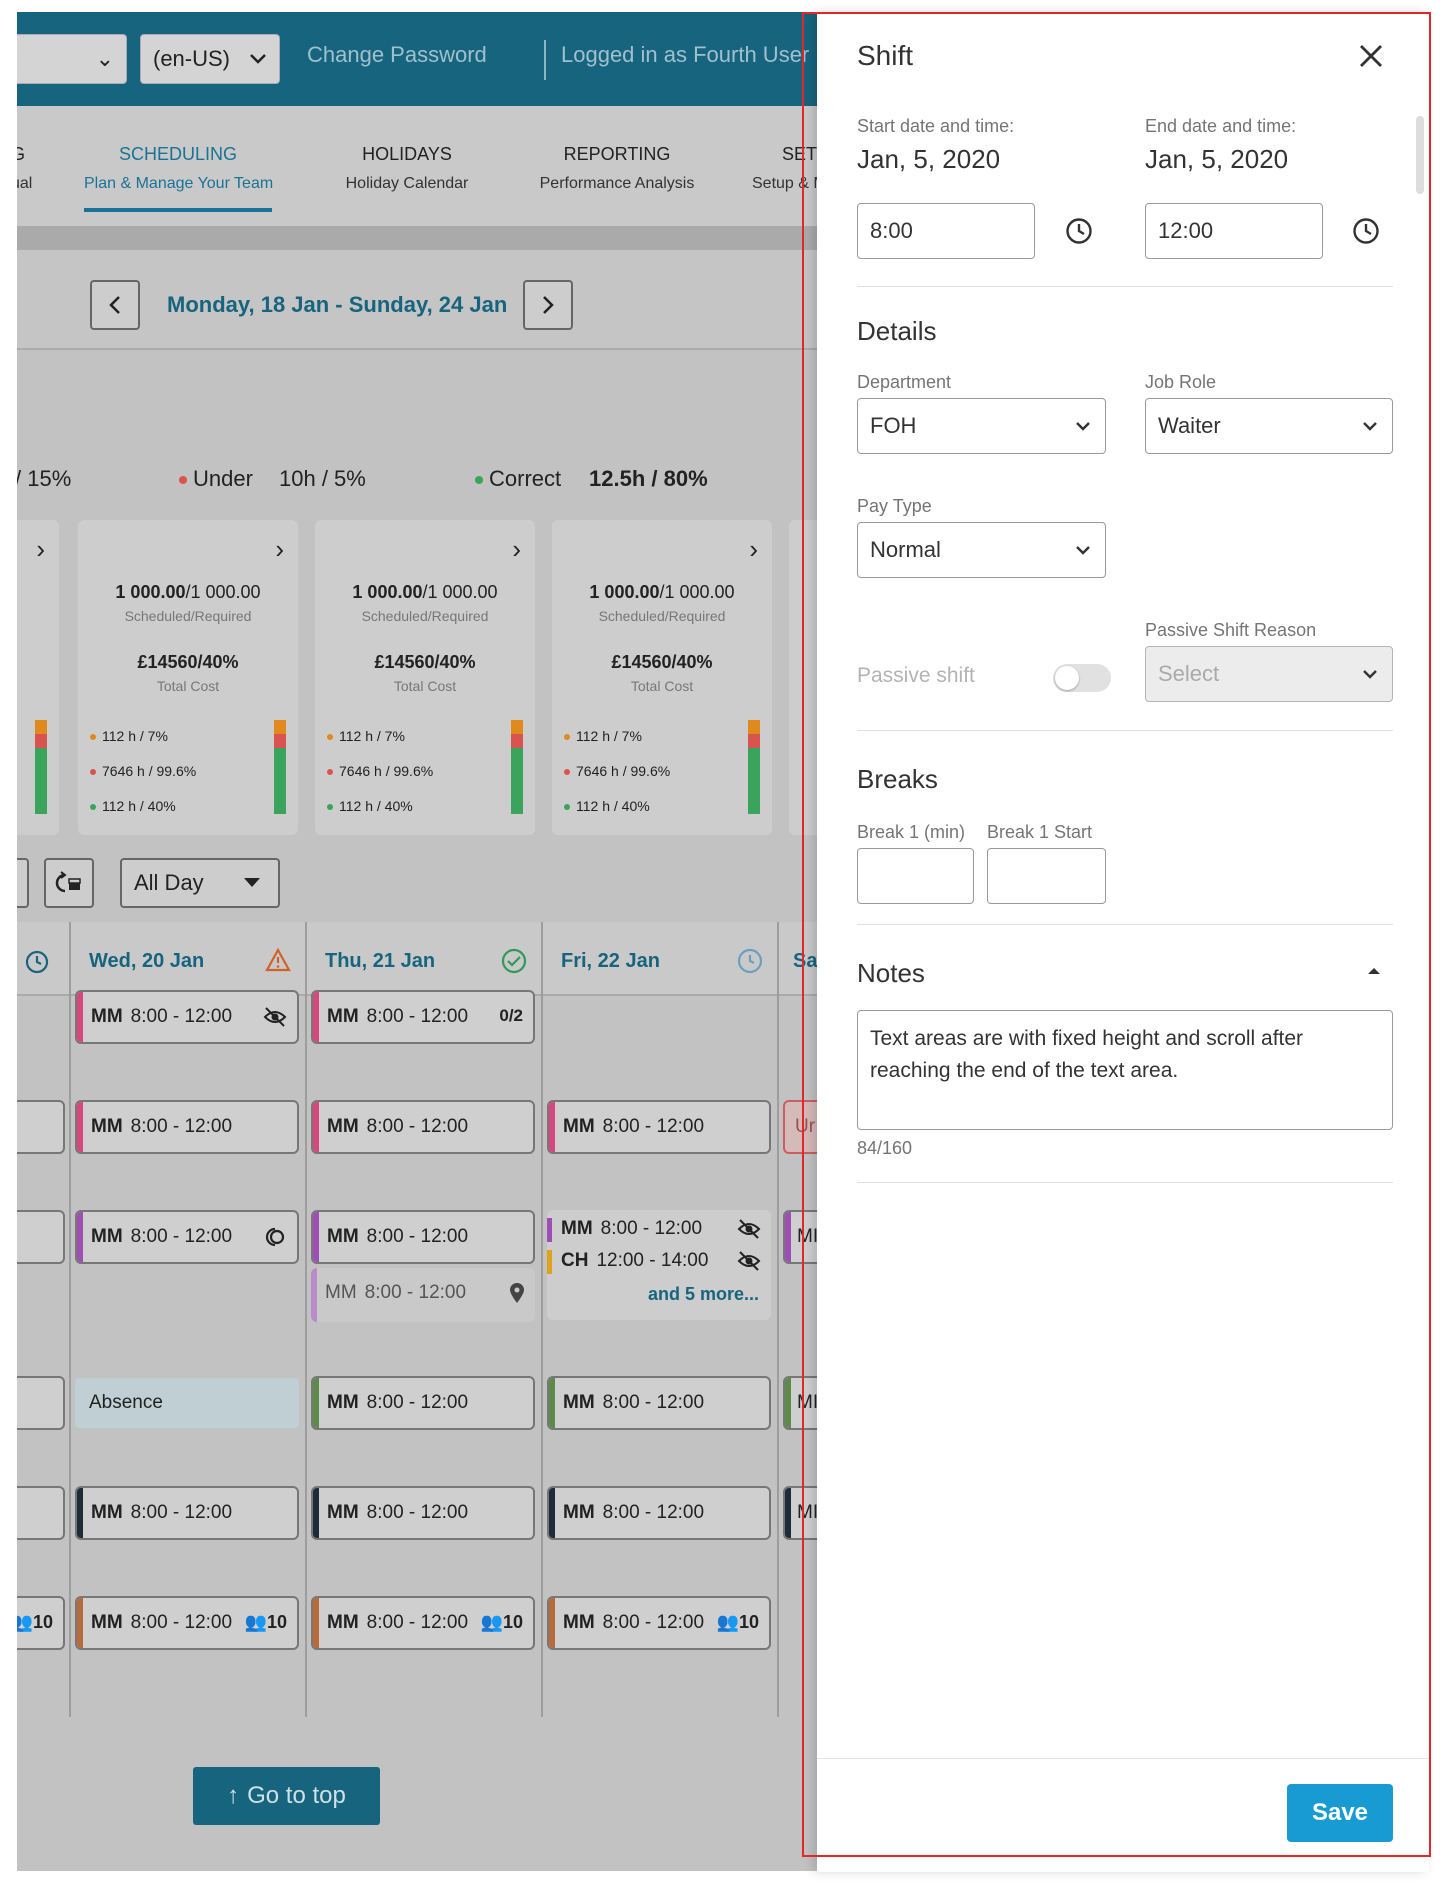  I want to click on swap-view-button, so click(69, 883).